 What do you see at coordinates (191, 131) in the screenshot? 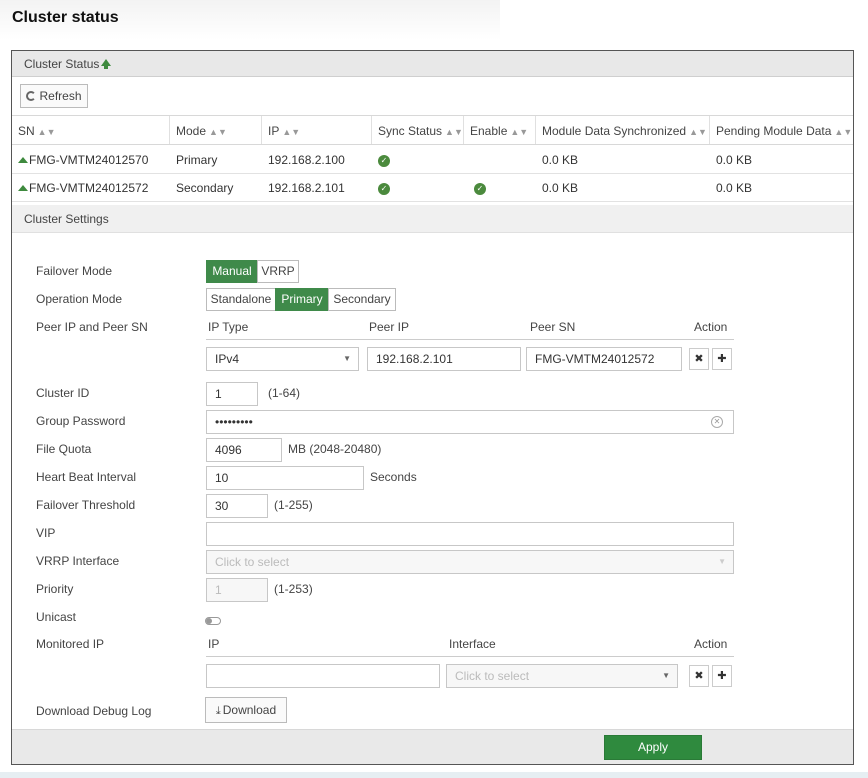
I see `col-mode-label: Mode` at bounding box center [191, 131].